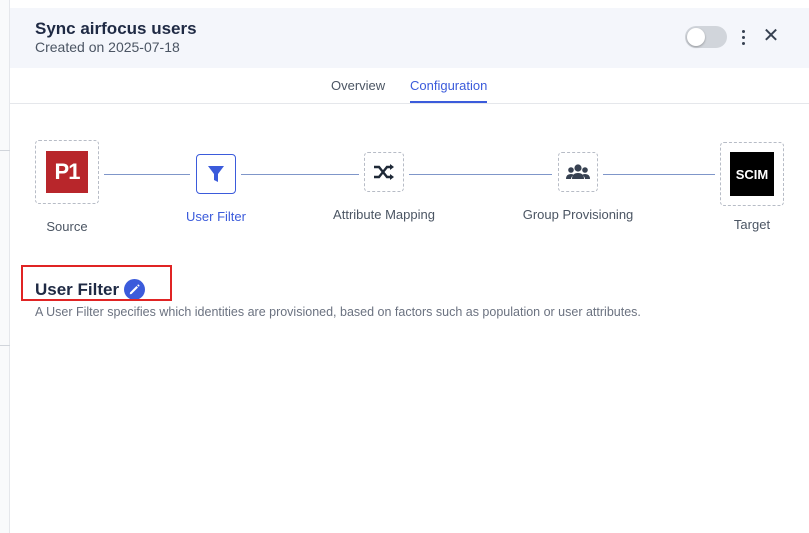 This screenshot has width=809, height=533. What do you see at coordinates (67, 226) in the screenshot?
I see `source-label: Source` at bounding box center [67, 226].